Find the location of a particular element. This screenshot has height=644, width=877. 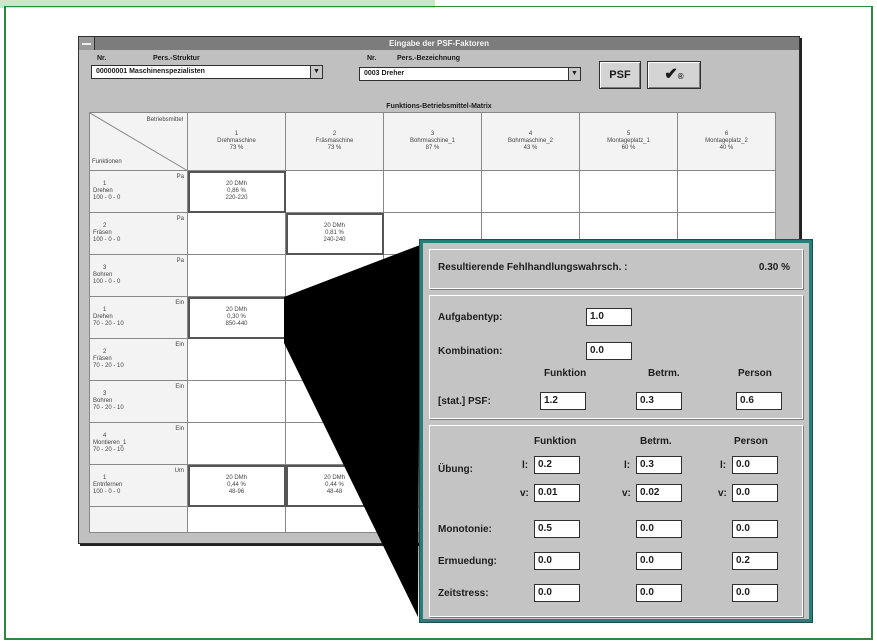

uebung-v-betrm-input: 0.02 is located at coordinates (659, 493).